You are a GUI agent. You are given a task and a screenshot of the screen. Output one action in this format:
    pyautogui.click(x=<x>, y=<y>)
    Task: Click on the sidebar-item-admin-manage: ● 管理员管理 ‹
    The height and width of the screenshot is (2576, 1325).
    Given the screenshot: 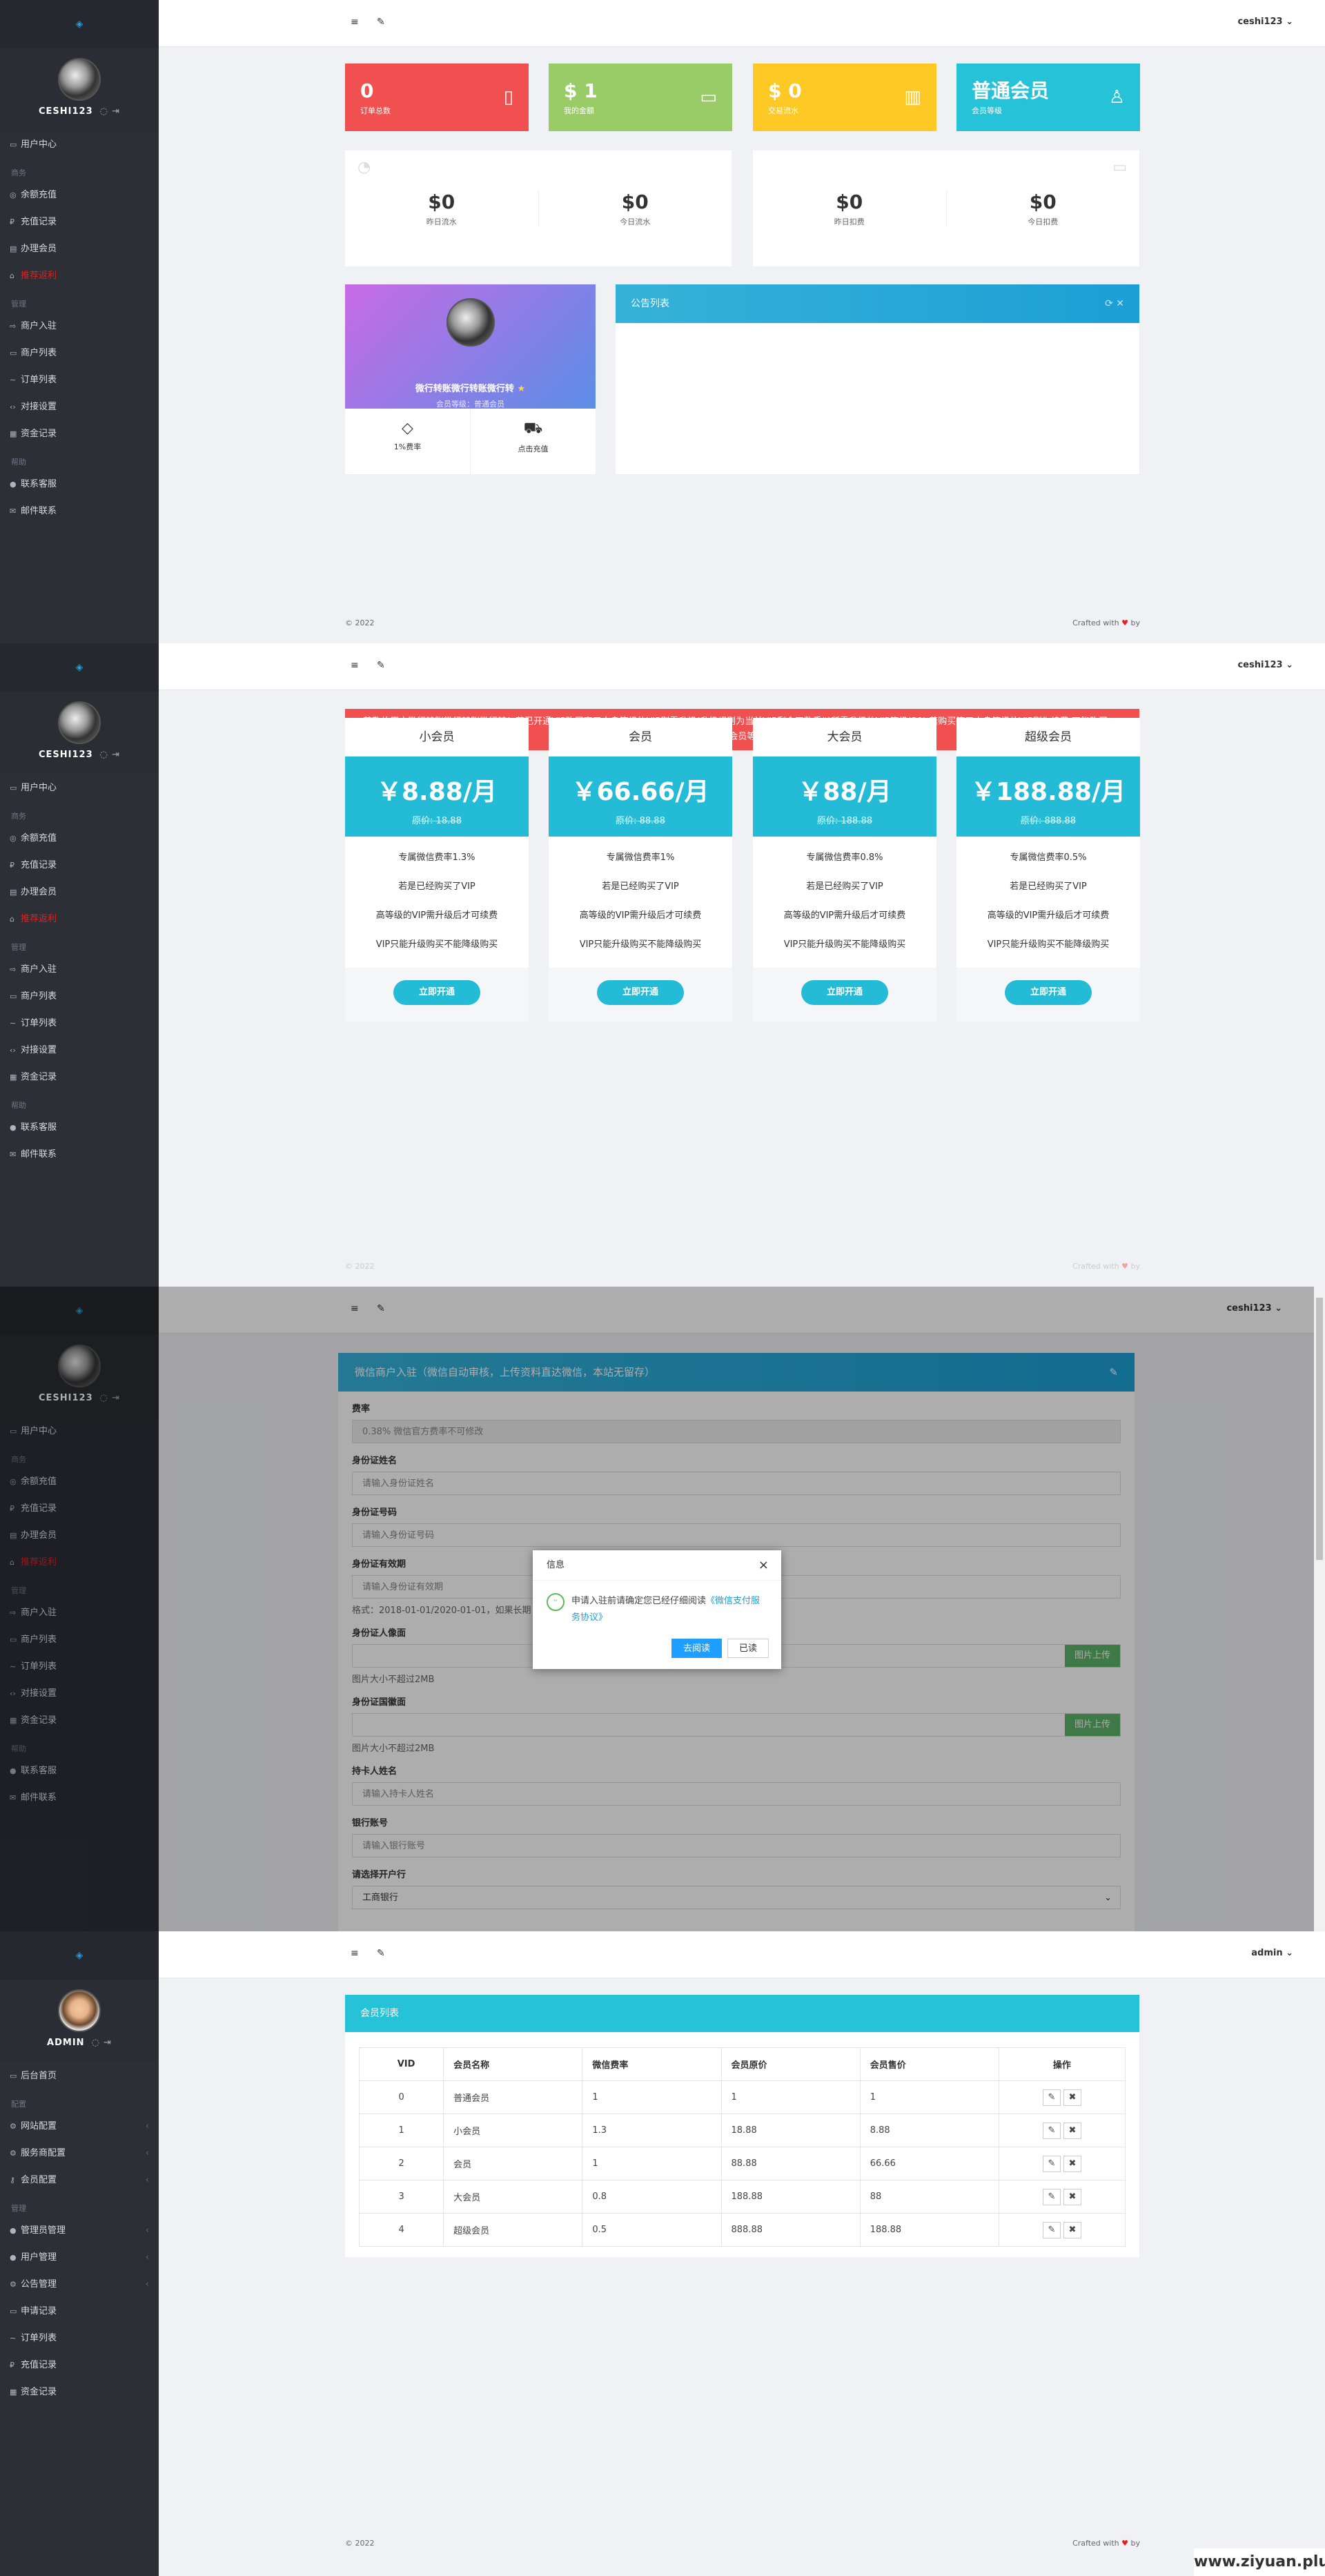 What is the action you would take?
    pyautogui.click(x=79, y=2230)
    